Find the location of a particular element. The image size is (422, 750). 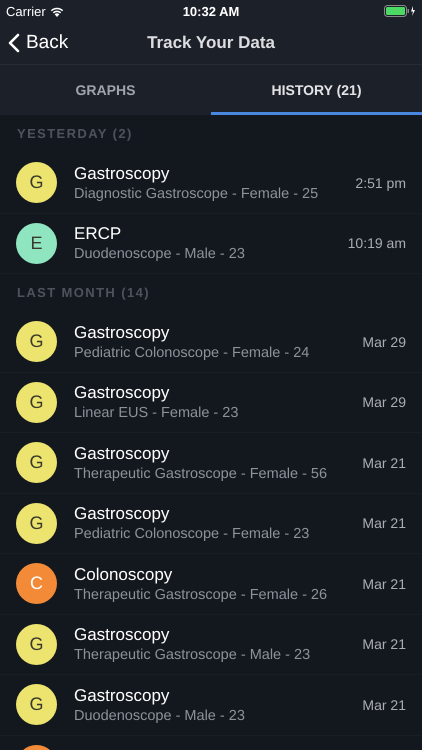

history-row: G Gastroscopy Pediatric Colonoscope - Female - 23 Mar 21 is located at coordinates (211, 524).